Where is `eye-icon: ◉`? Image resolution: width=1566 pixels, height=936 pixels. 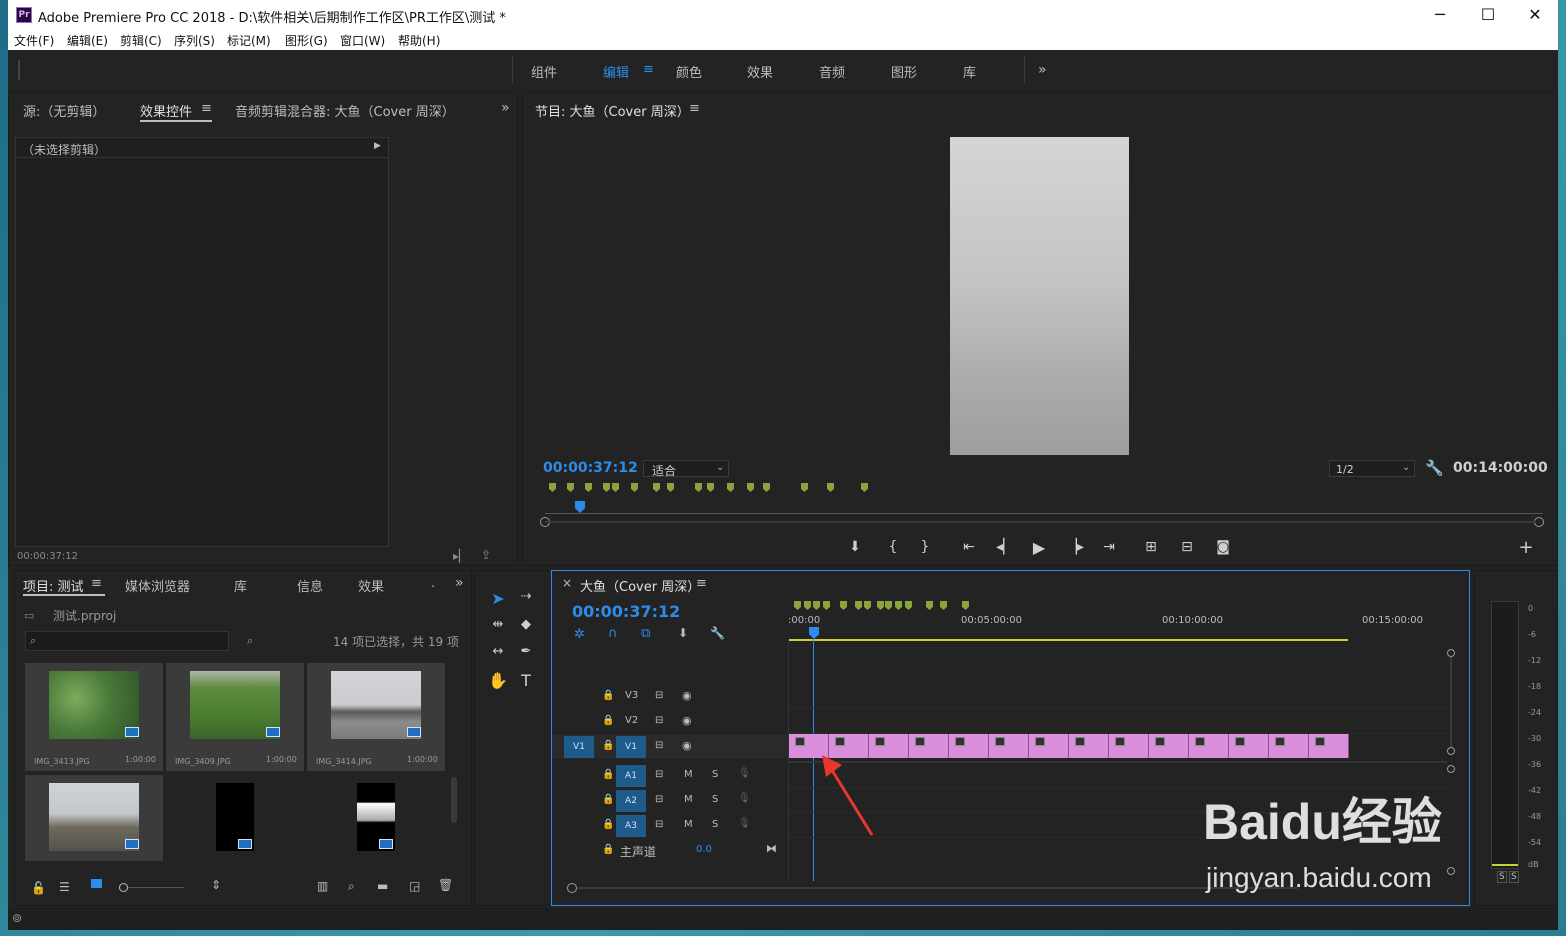 eye-icon: ◉ is located at coordinates (687, 720).